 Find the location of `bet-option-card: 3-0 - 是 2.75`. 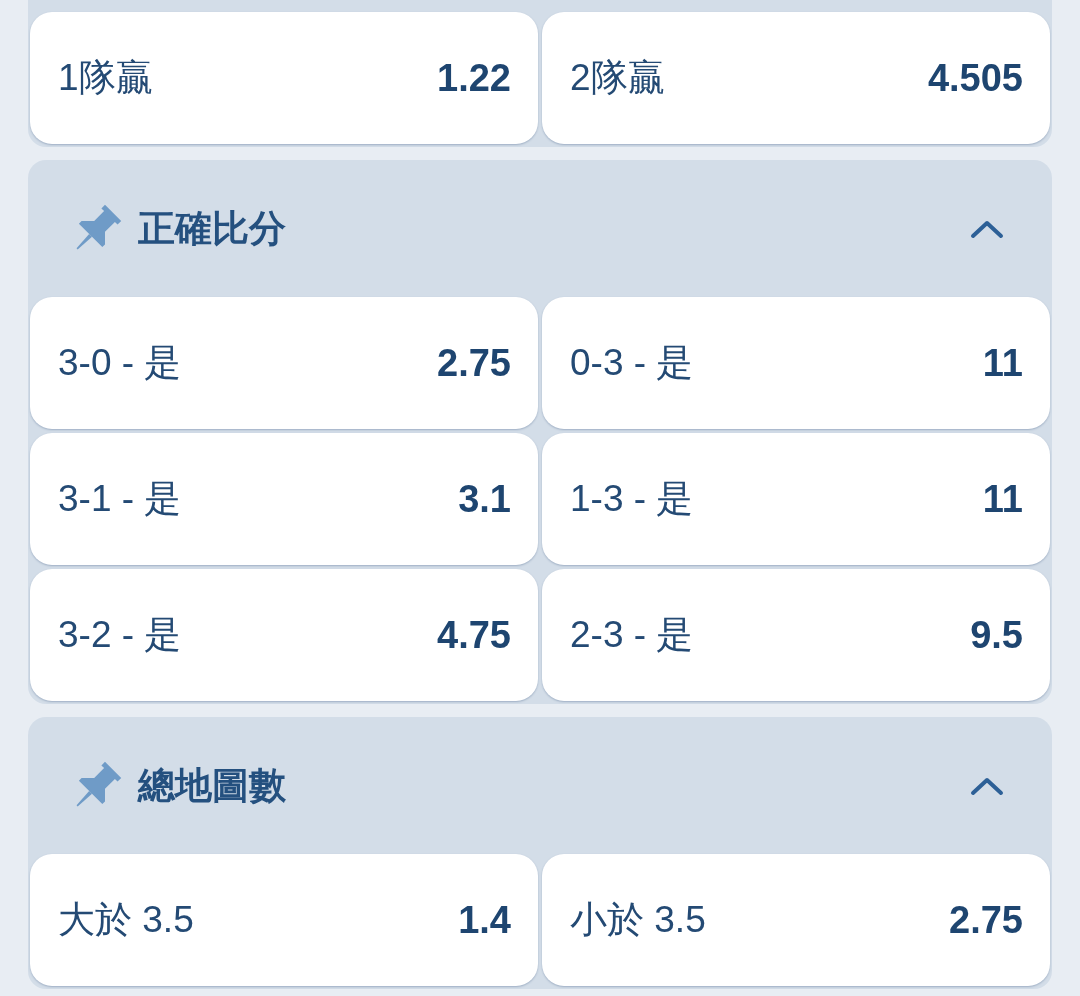

bet-option-card: 3-0 - 是 2.75 is located at coordinates (284, 363).